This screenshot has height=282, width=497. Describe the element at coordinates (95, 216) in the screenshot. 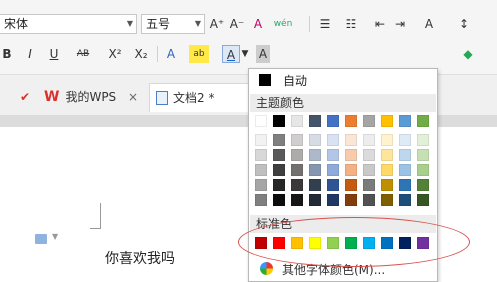

I see `margin-corner-mark` at that location.